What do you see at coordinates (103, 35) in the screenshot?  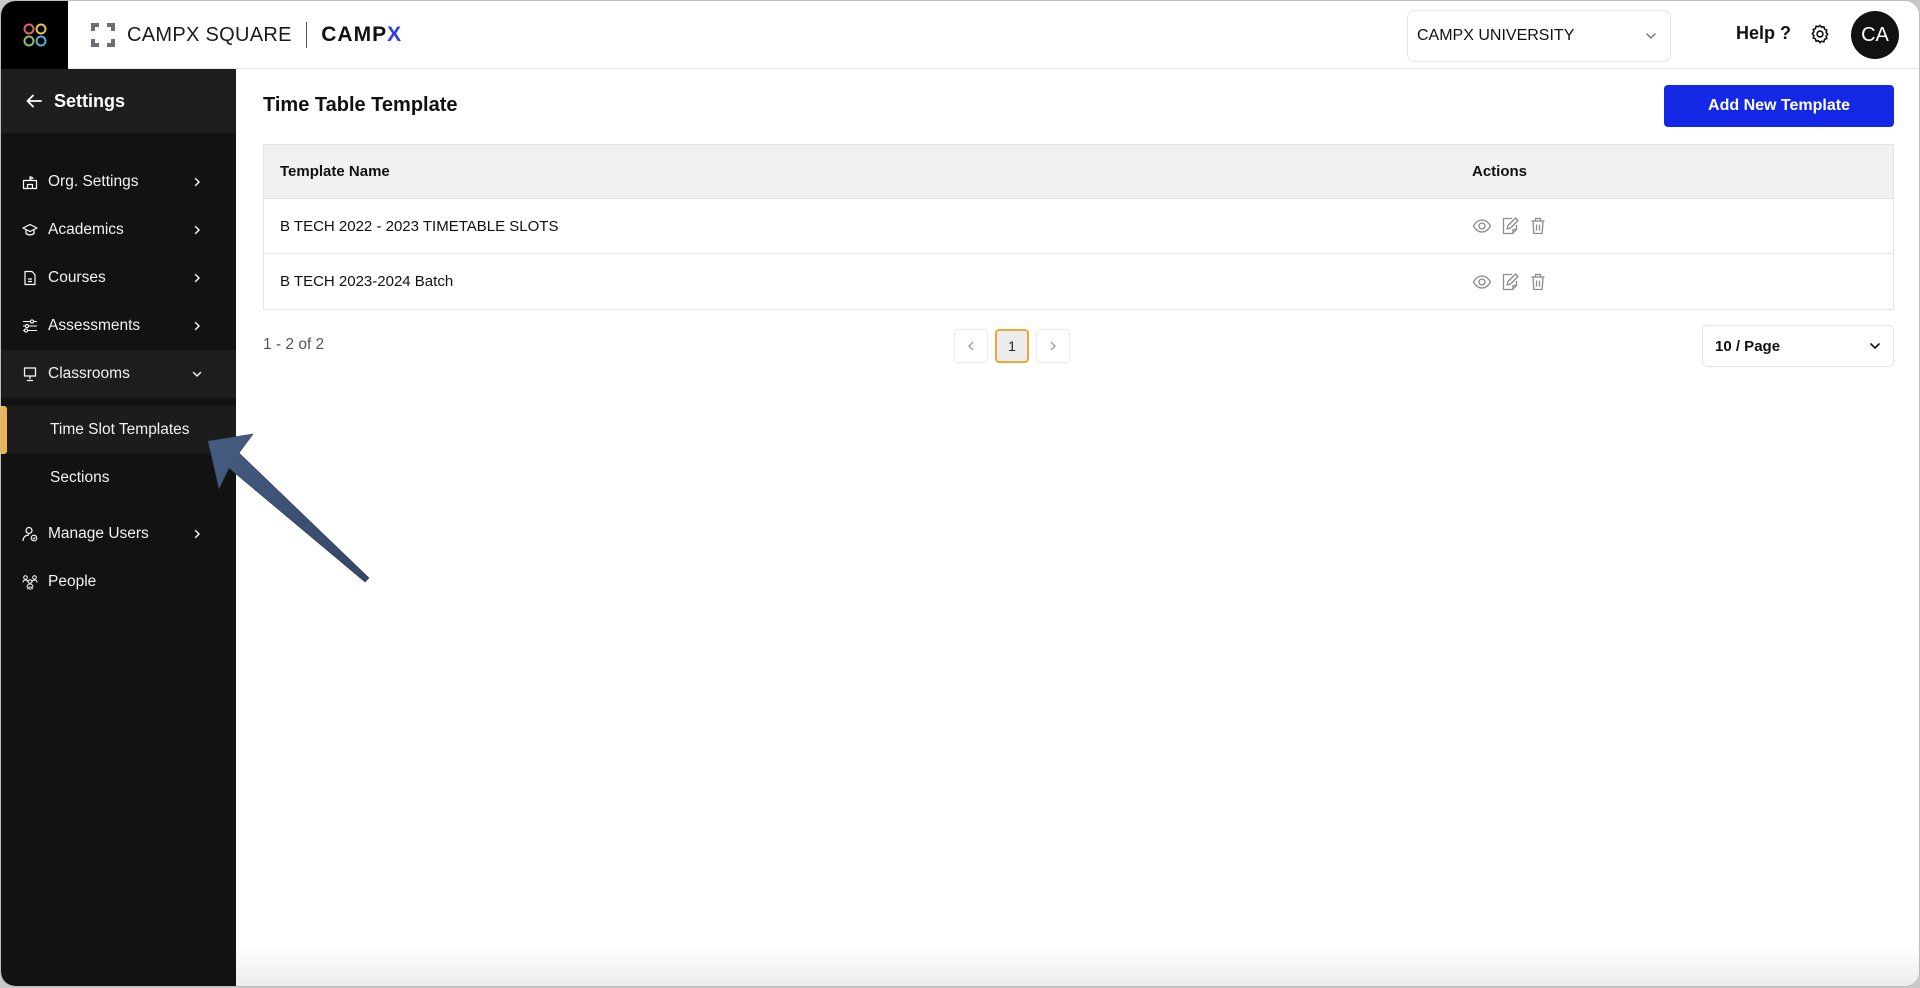 I see `campx-square-logo-icon` at bounding box center [103, 35].